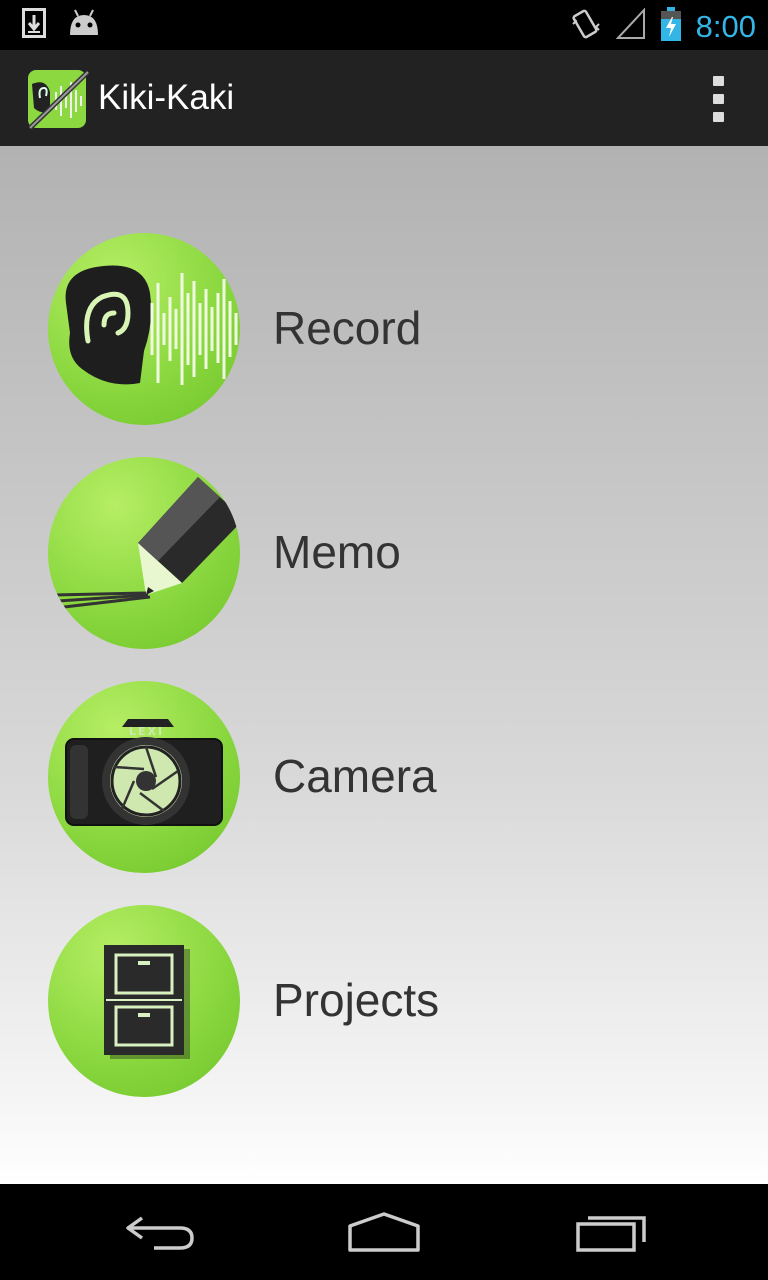  I want to click on menu-item-label: Camera, so click(355, 776).